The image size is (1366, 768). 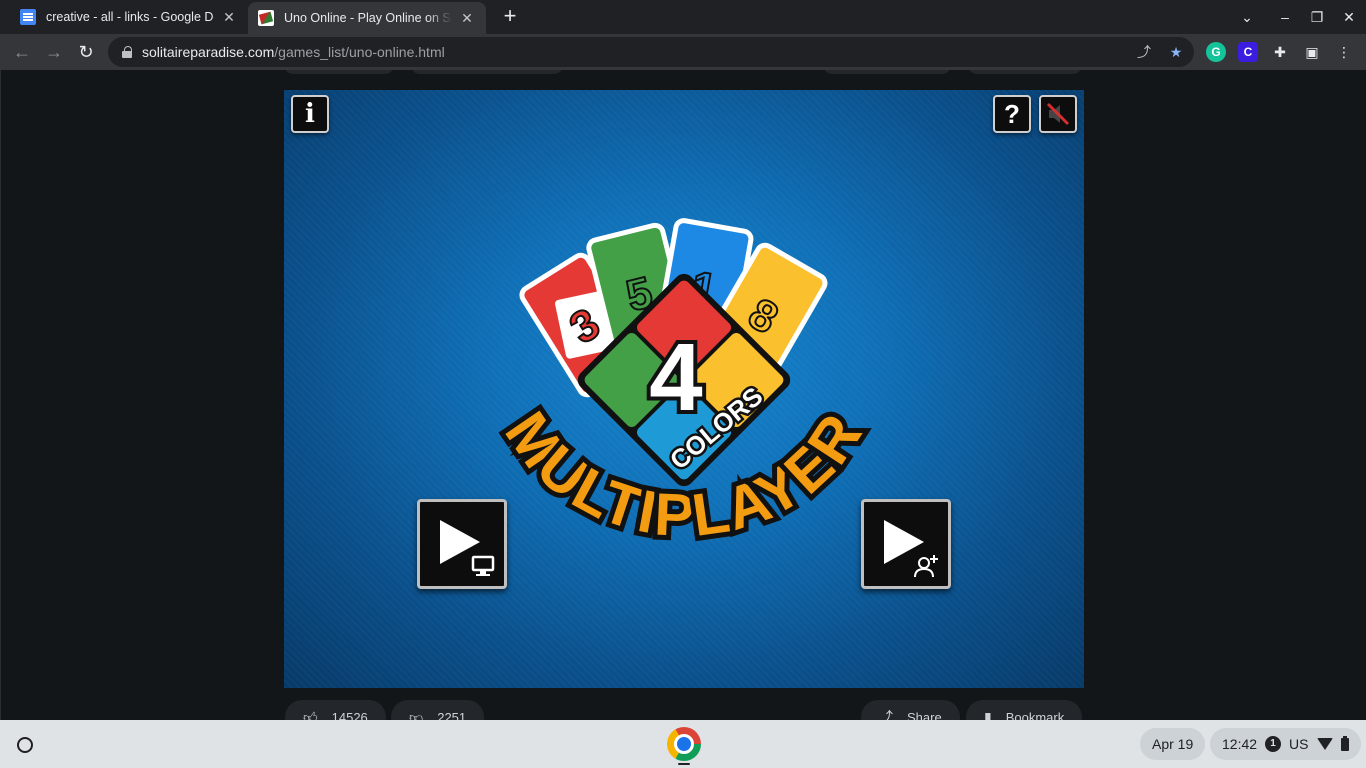 I want to click on side-panel-icon: ▣, so click(x=1312, y=52).